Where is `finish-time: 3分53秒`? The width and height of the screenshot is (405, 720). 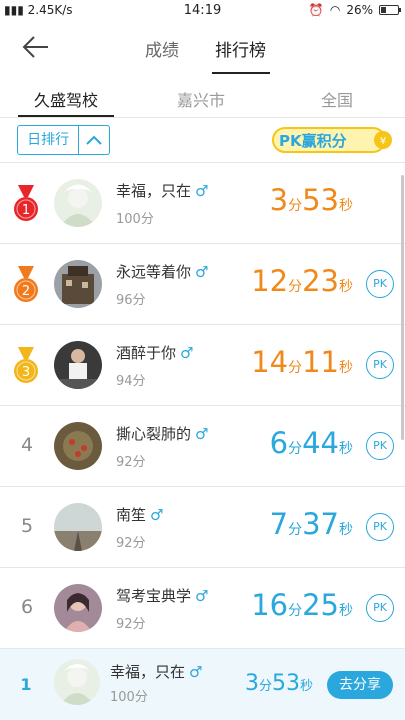
finish-time: 3分53秒 is located at coordinates (311, 200).